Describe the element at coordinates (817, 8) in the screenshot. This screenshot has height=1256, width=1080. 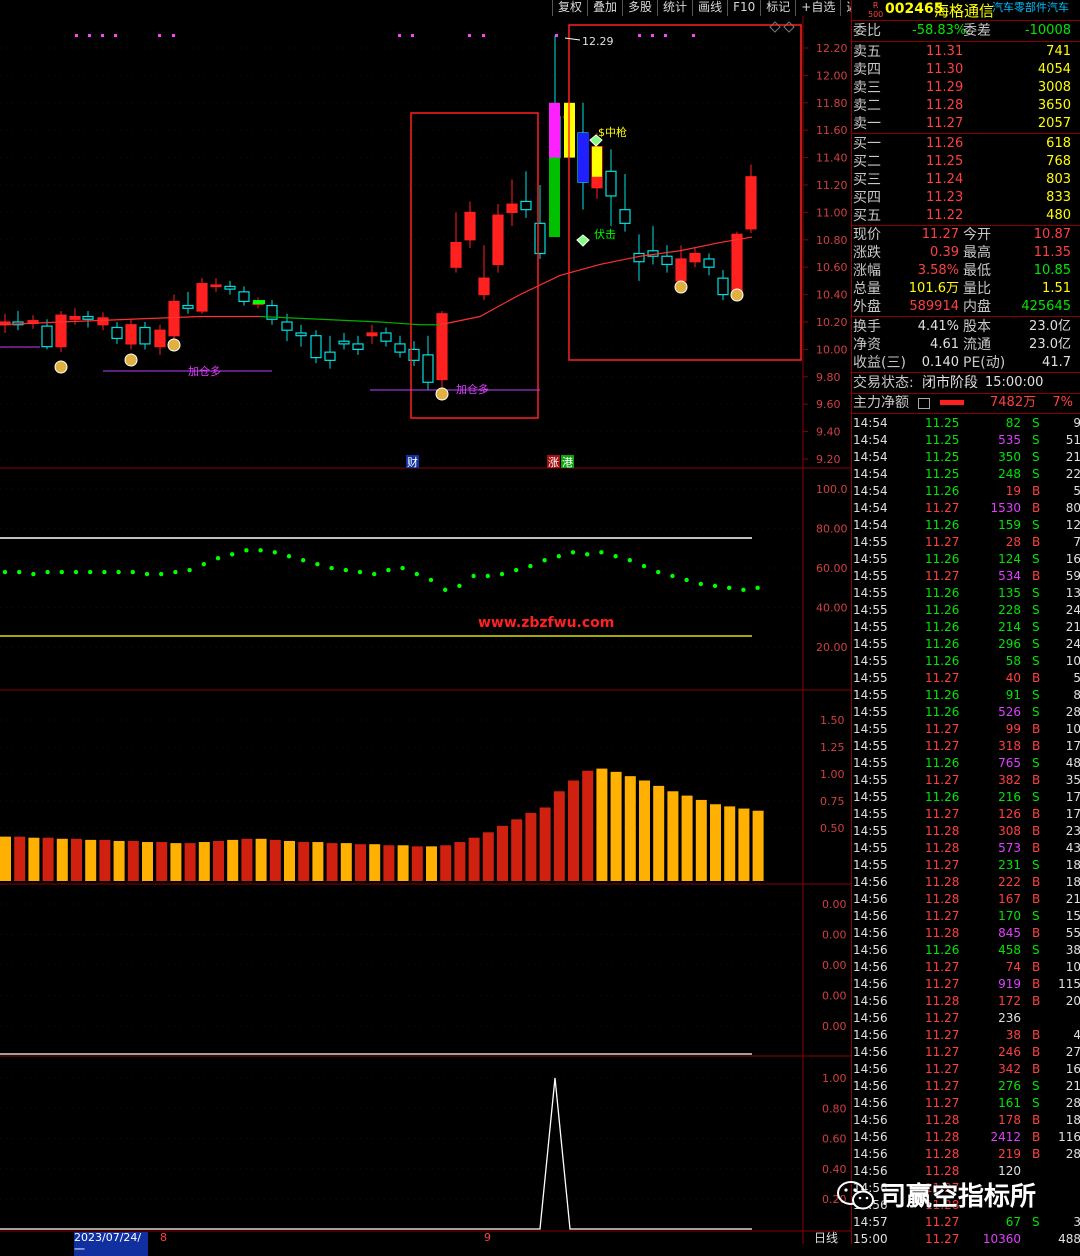
I see `toolbar-add-watchlist-button: +自选` at that location.